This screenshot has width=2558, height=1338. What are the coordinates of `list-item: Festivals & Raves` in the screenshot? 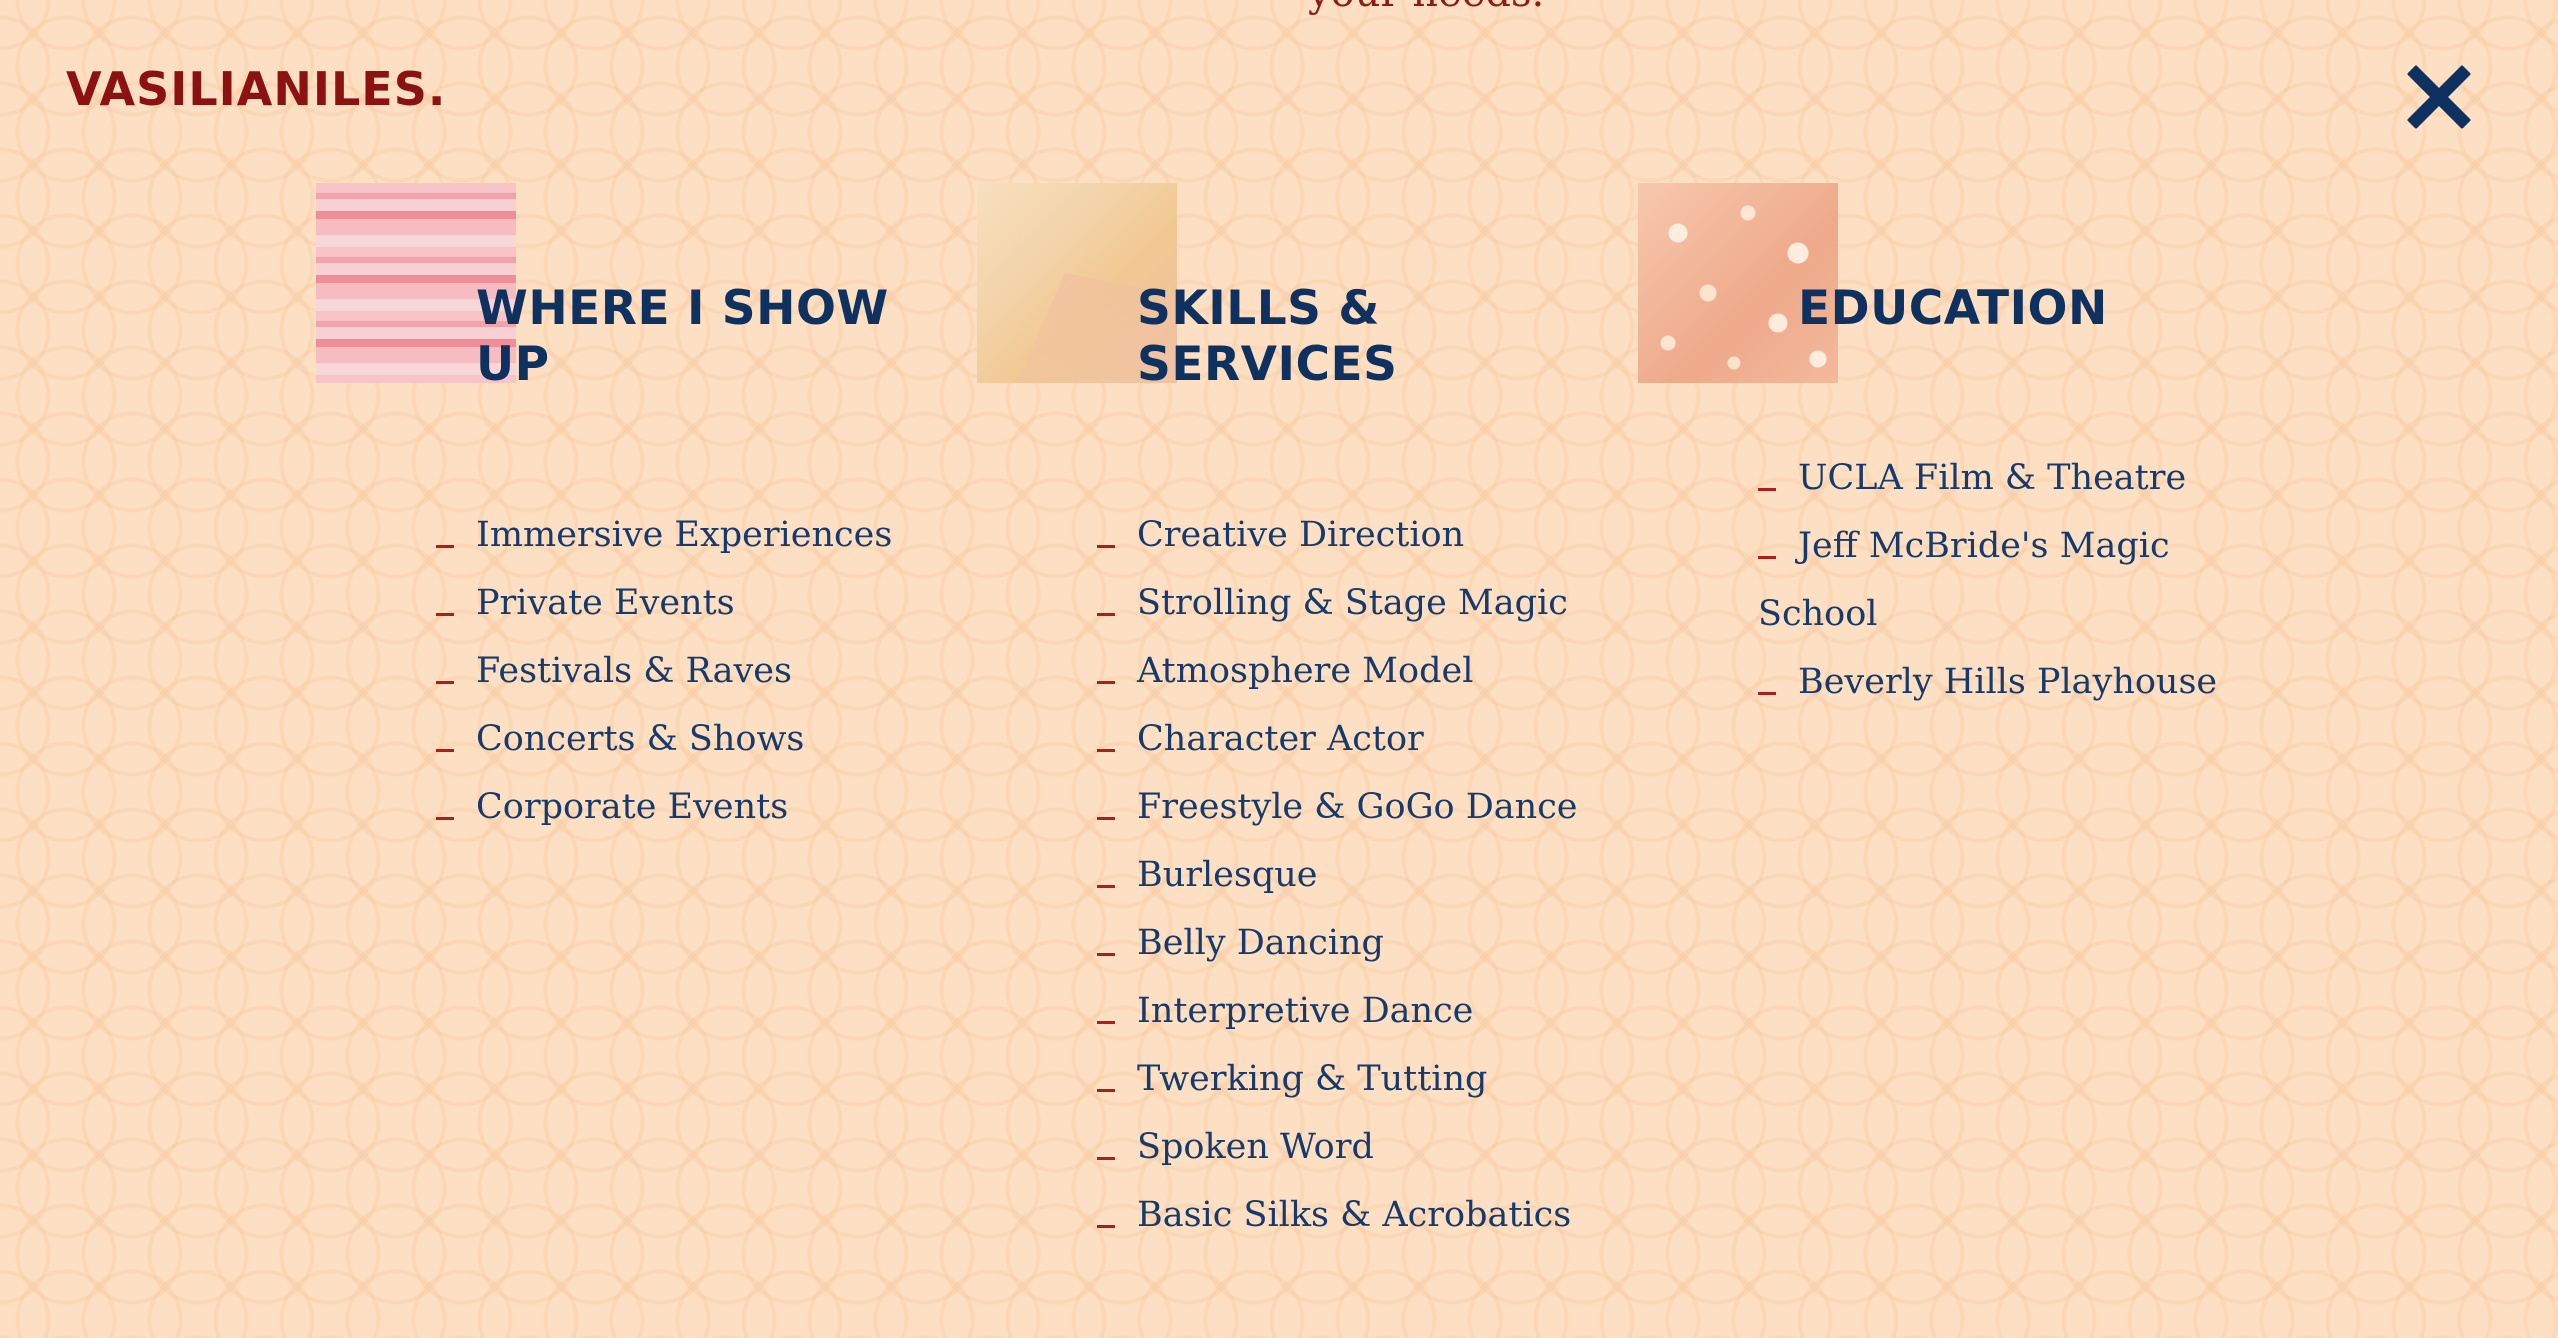 It's located at (676, 671).